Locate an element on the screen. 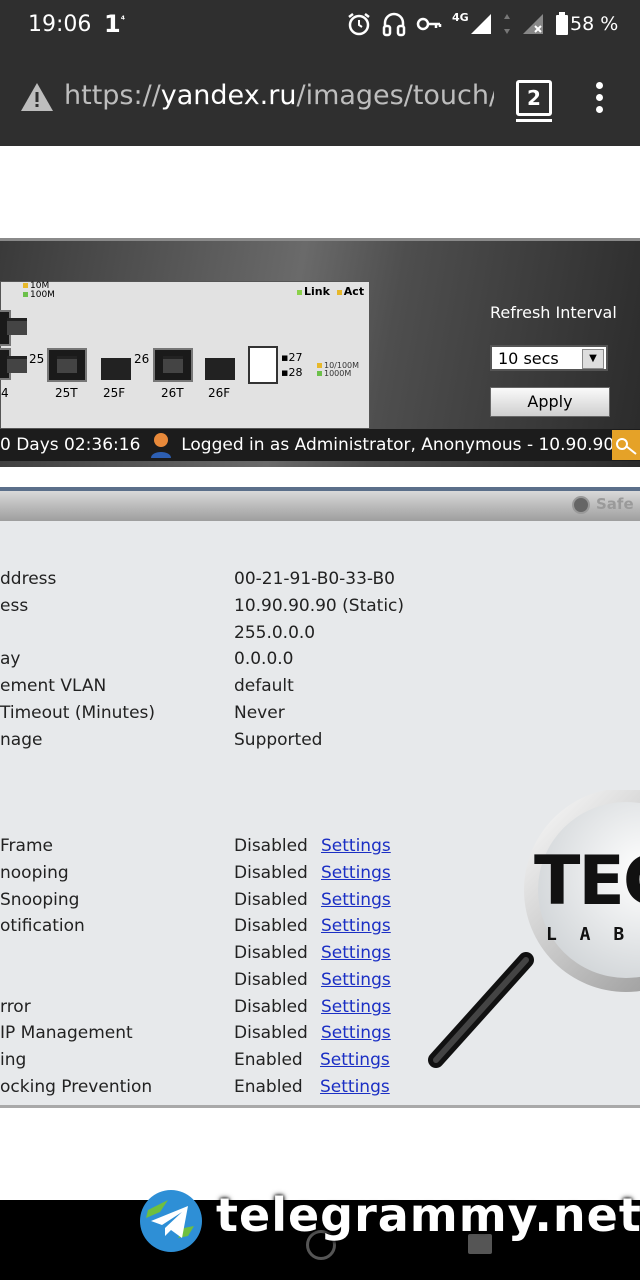 Image resolution: width=640 pixels, height=1280 pixels. status-time: 19:06 is located at coordinates (60, 24).